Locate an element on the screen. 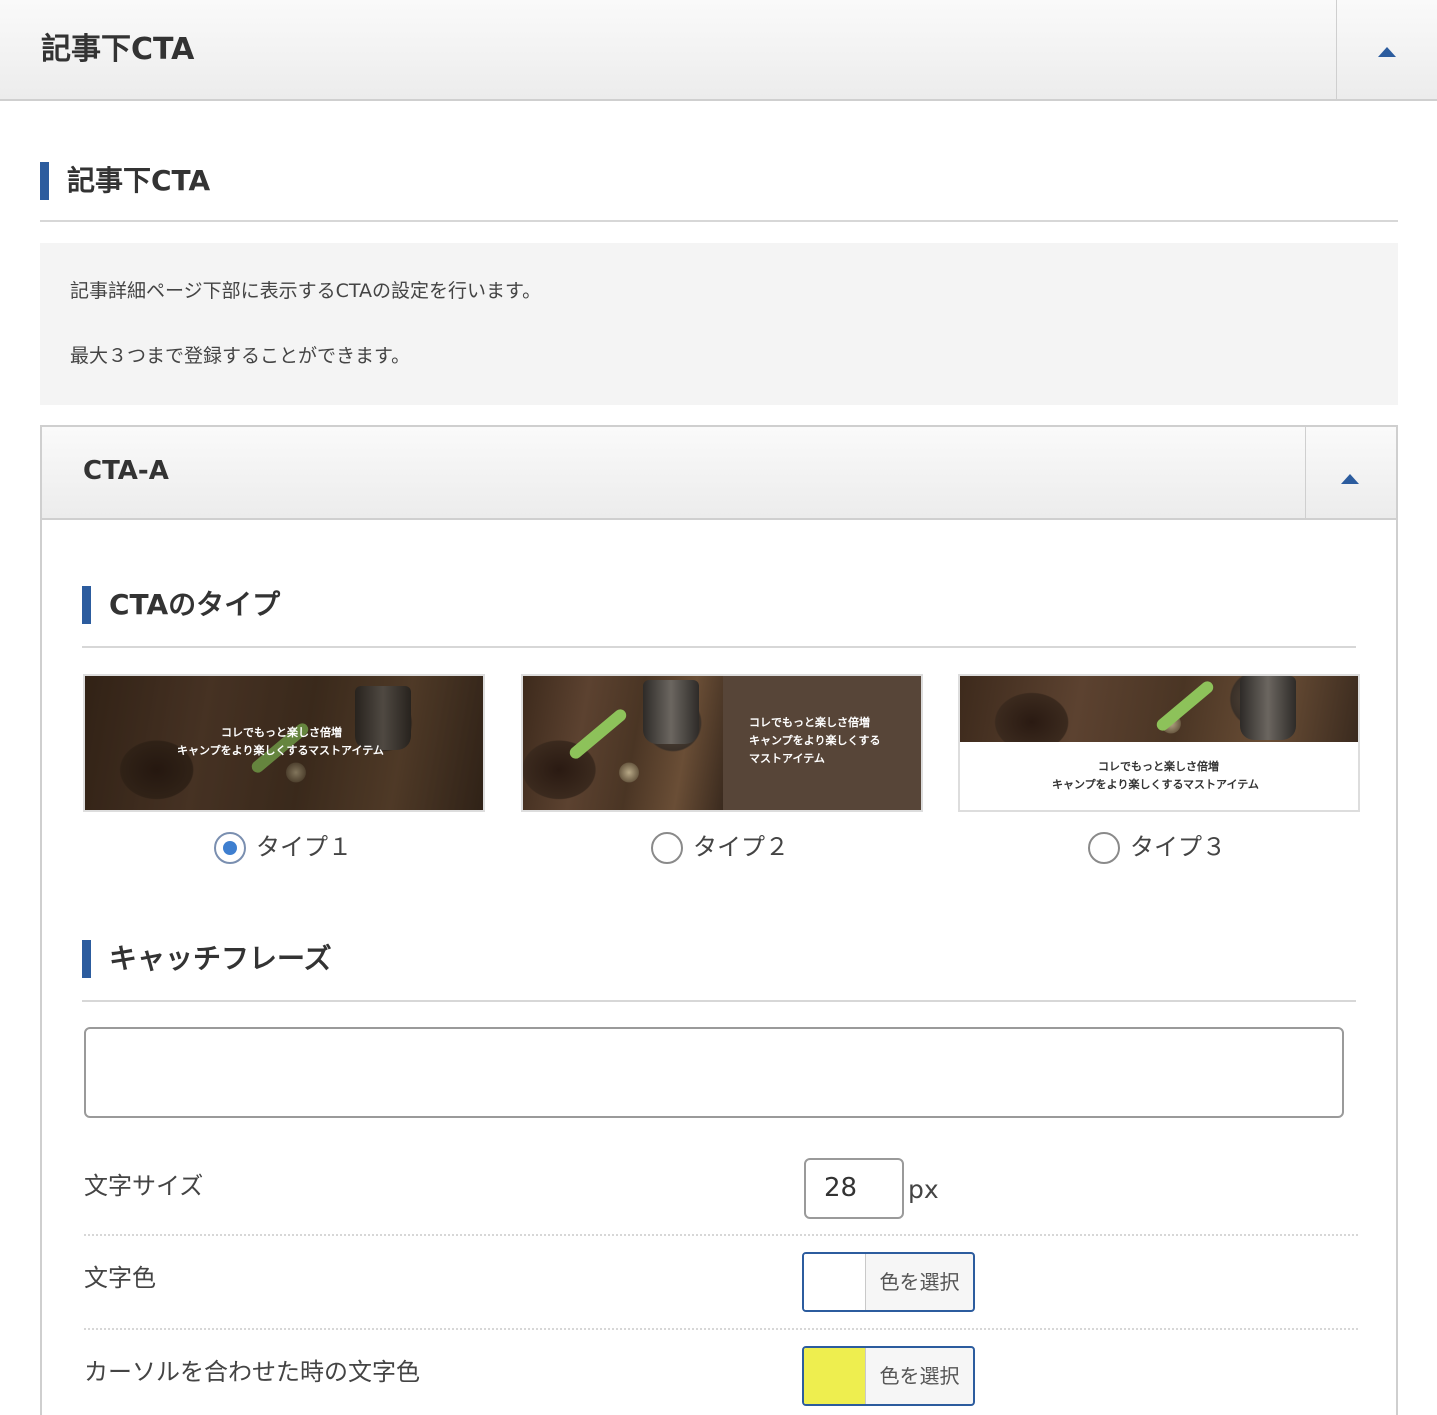  catchphrase-title: キャッチフレーズ is located at coordinates (220, 958).